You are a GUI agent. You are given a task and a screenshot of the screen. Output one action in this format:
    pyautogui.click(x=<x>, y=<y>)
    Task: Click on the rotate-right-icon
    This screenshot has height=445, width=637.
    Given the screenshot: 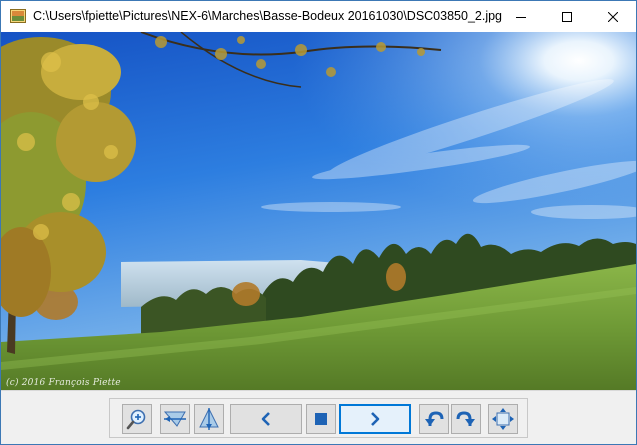 What is the action you would take?
    pyautogui.click(x=465, y=418)
    